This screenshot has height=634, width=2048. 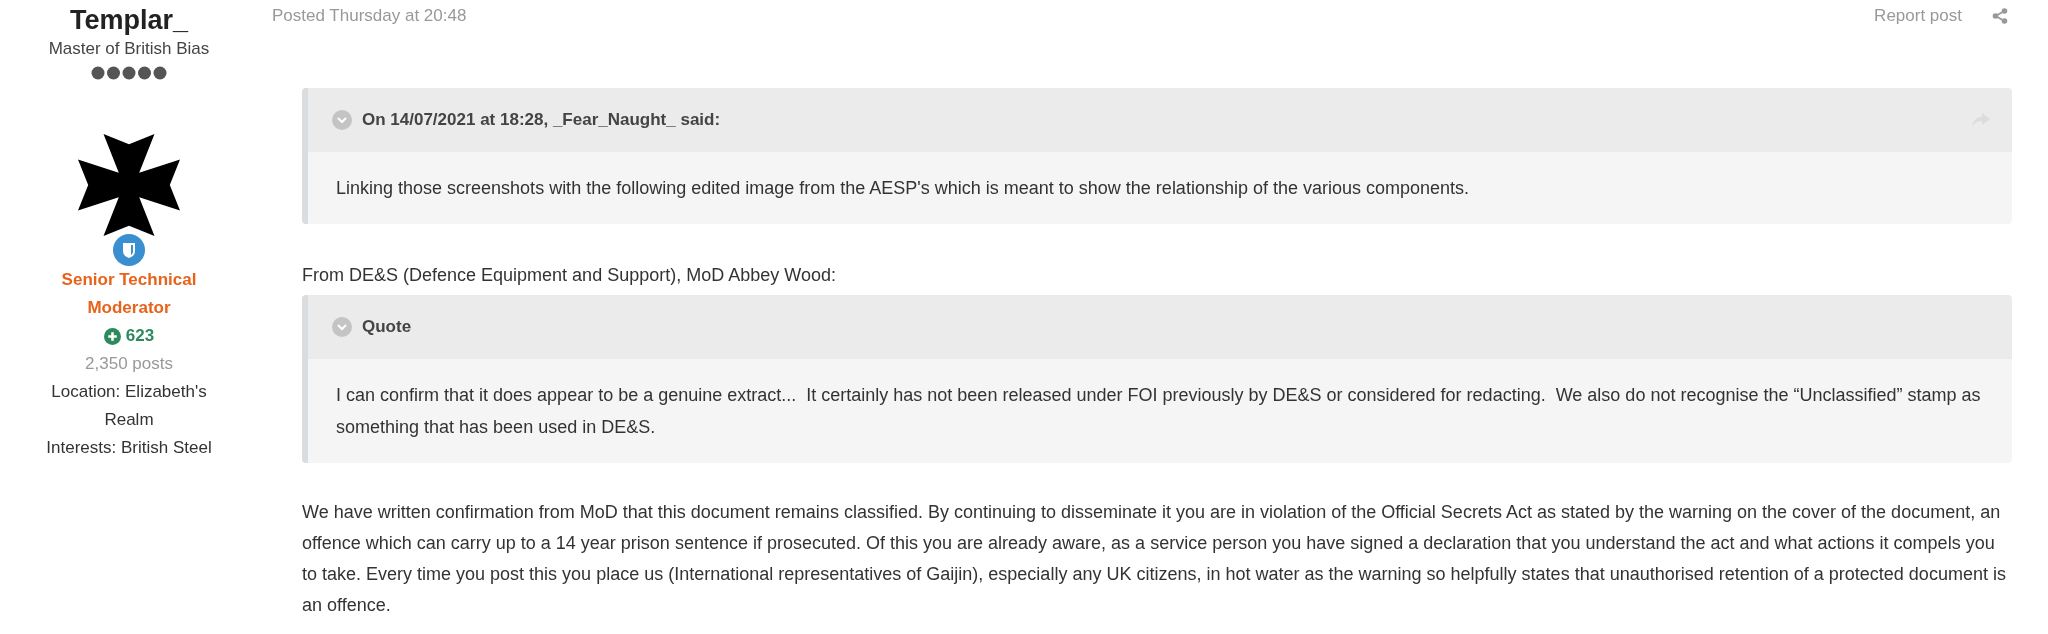 I want to click on quote-text: I can confirm that it does appear to be a genuine extract... It certainly has not been released under FOI previously by DE&S or considered for redacting. We also do not recognise the “Unclassified” stamp as something that has been used in DE&S., so click(x=1159, y=411).